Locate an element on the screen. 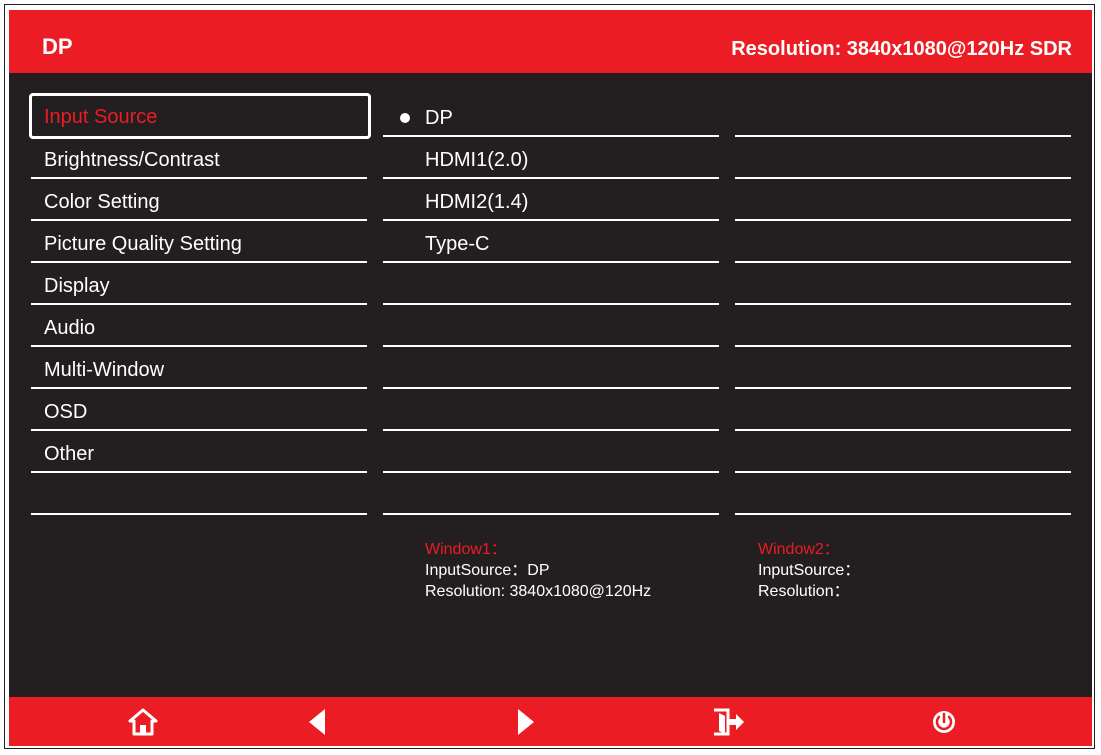  menu-item-input-source: Input Source is located at coordinates (200, 116).